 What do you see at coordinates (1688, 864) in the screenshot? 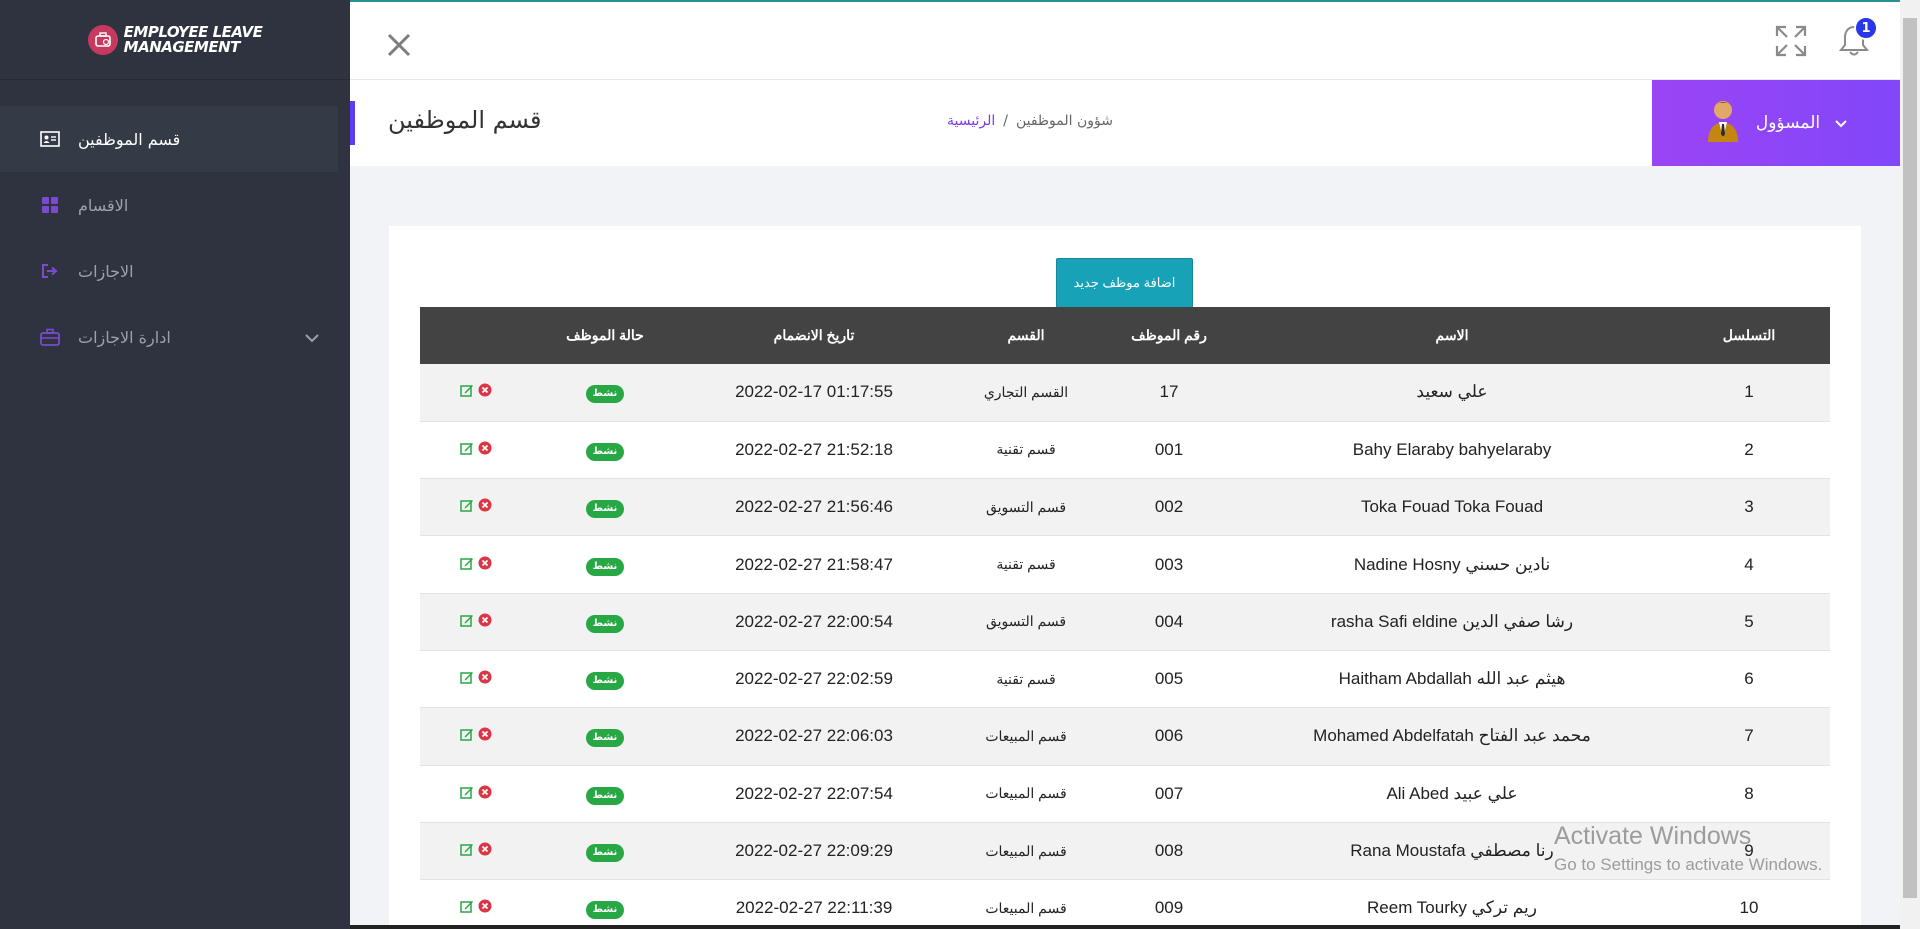
I see `watermark-subtitle: Go to Settings to activate Windows.` at bounding box center [1688, 864].